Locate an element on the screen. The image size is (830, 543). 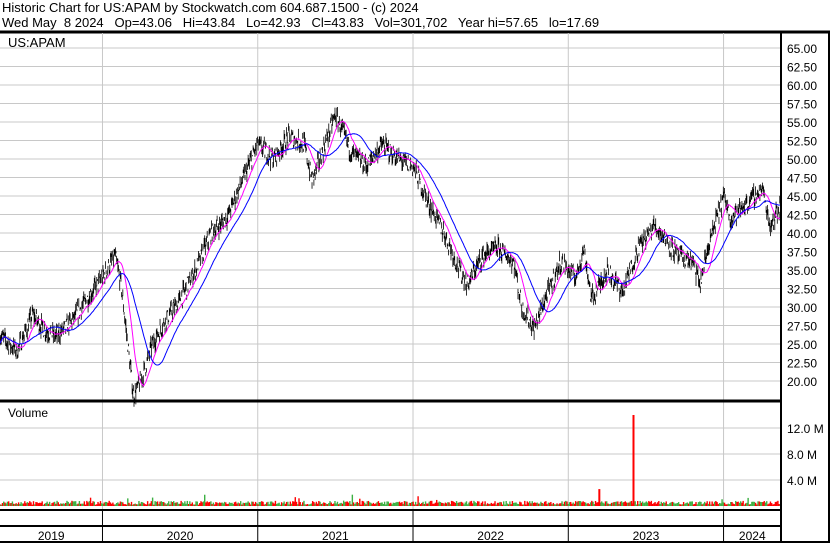
price-tick-label: 30.00 is located at coordinates (802, 308).